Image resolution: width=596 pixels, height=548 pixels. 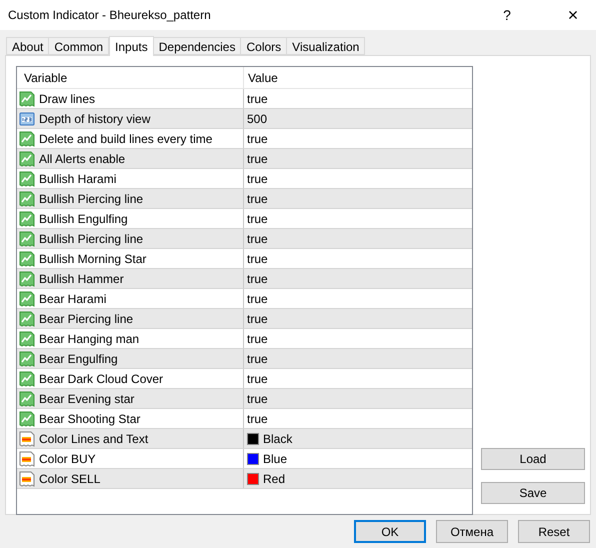 What do you see at coordinates (125, 139) in the screenshot?
I see `variable-name: Delete and build lines every time` at bounding box center [125, 139].